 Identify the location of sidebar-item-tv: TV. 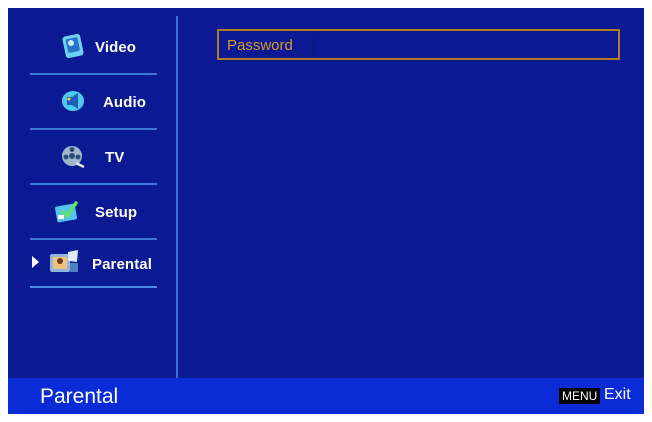
(93, 158).